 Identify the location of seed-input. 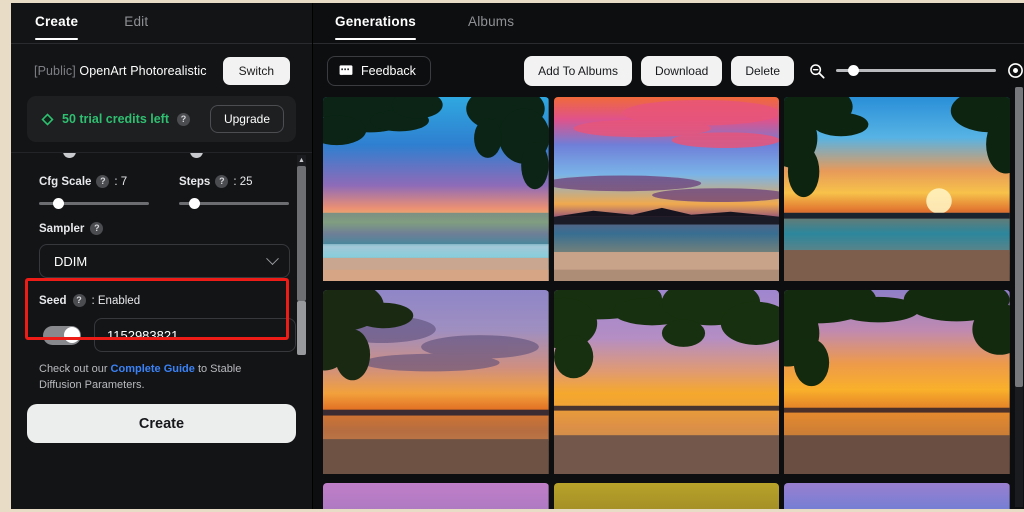
(195, 335).